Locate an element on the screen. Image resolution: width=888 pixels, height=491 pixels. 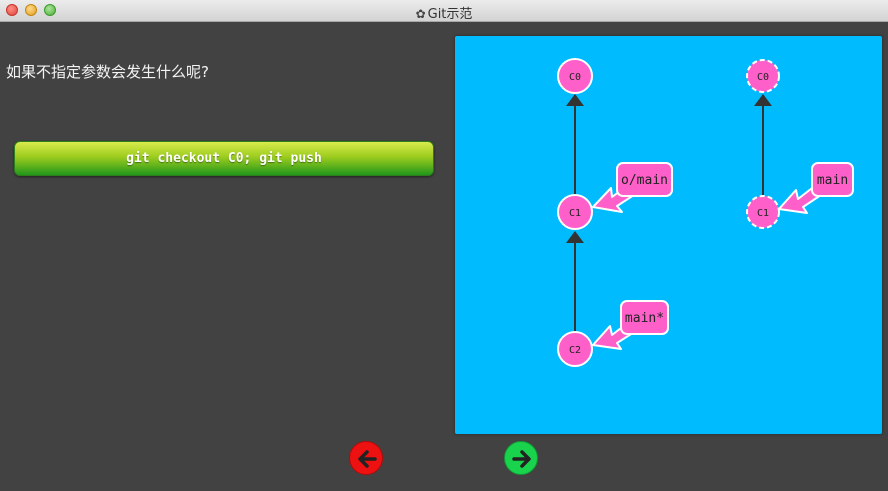
window-title-container: ✿ Git示范 is located at coordinates (444, 12).